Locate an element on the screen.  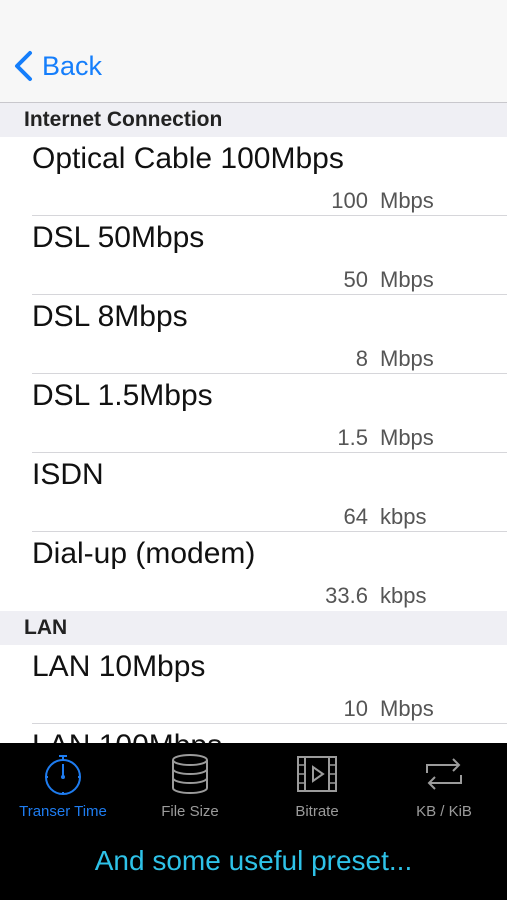
tab-file-size: File Size is located at coordinates (190, 791).